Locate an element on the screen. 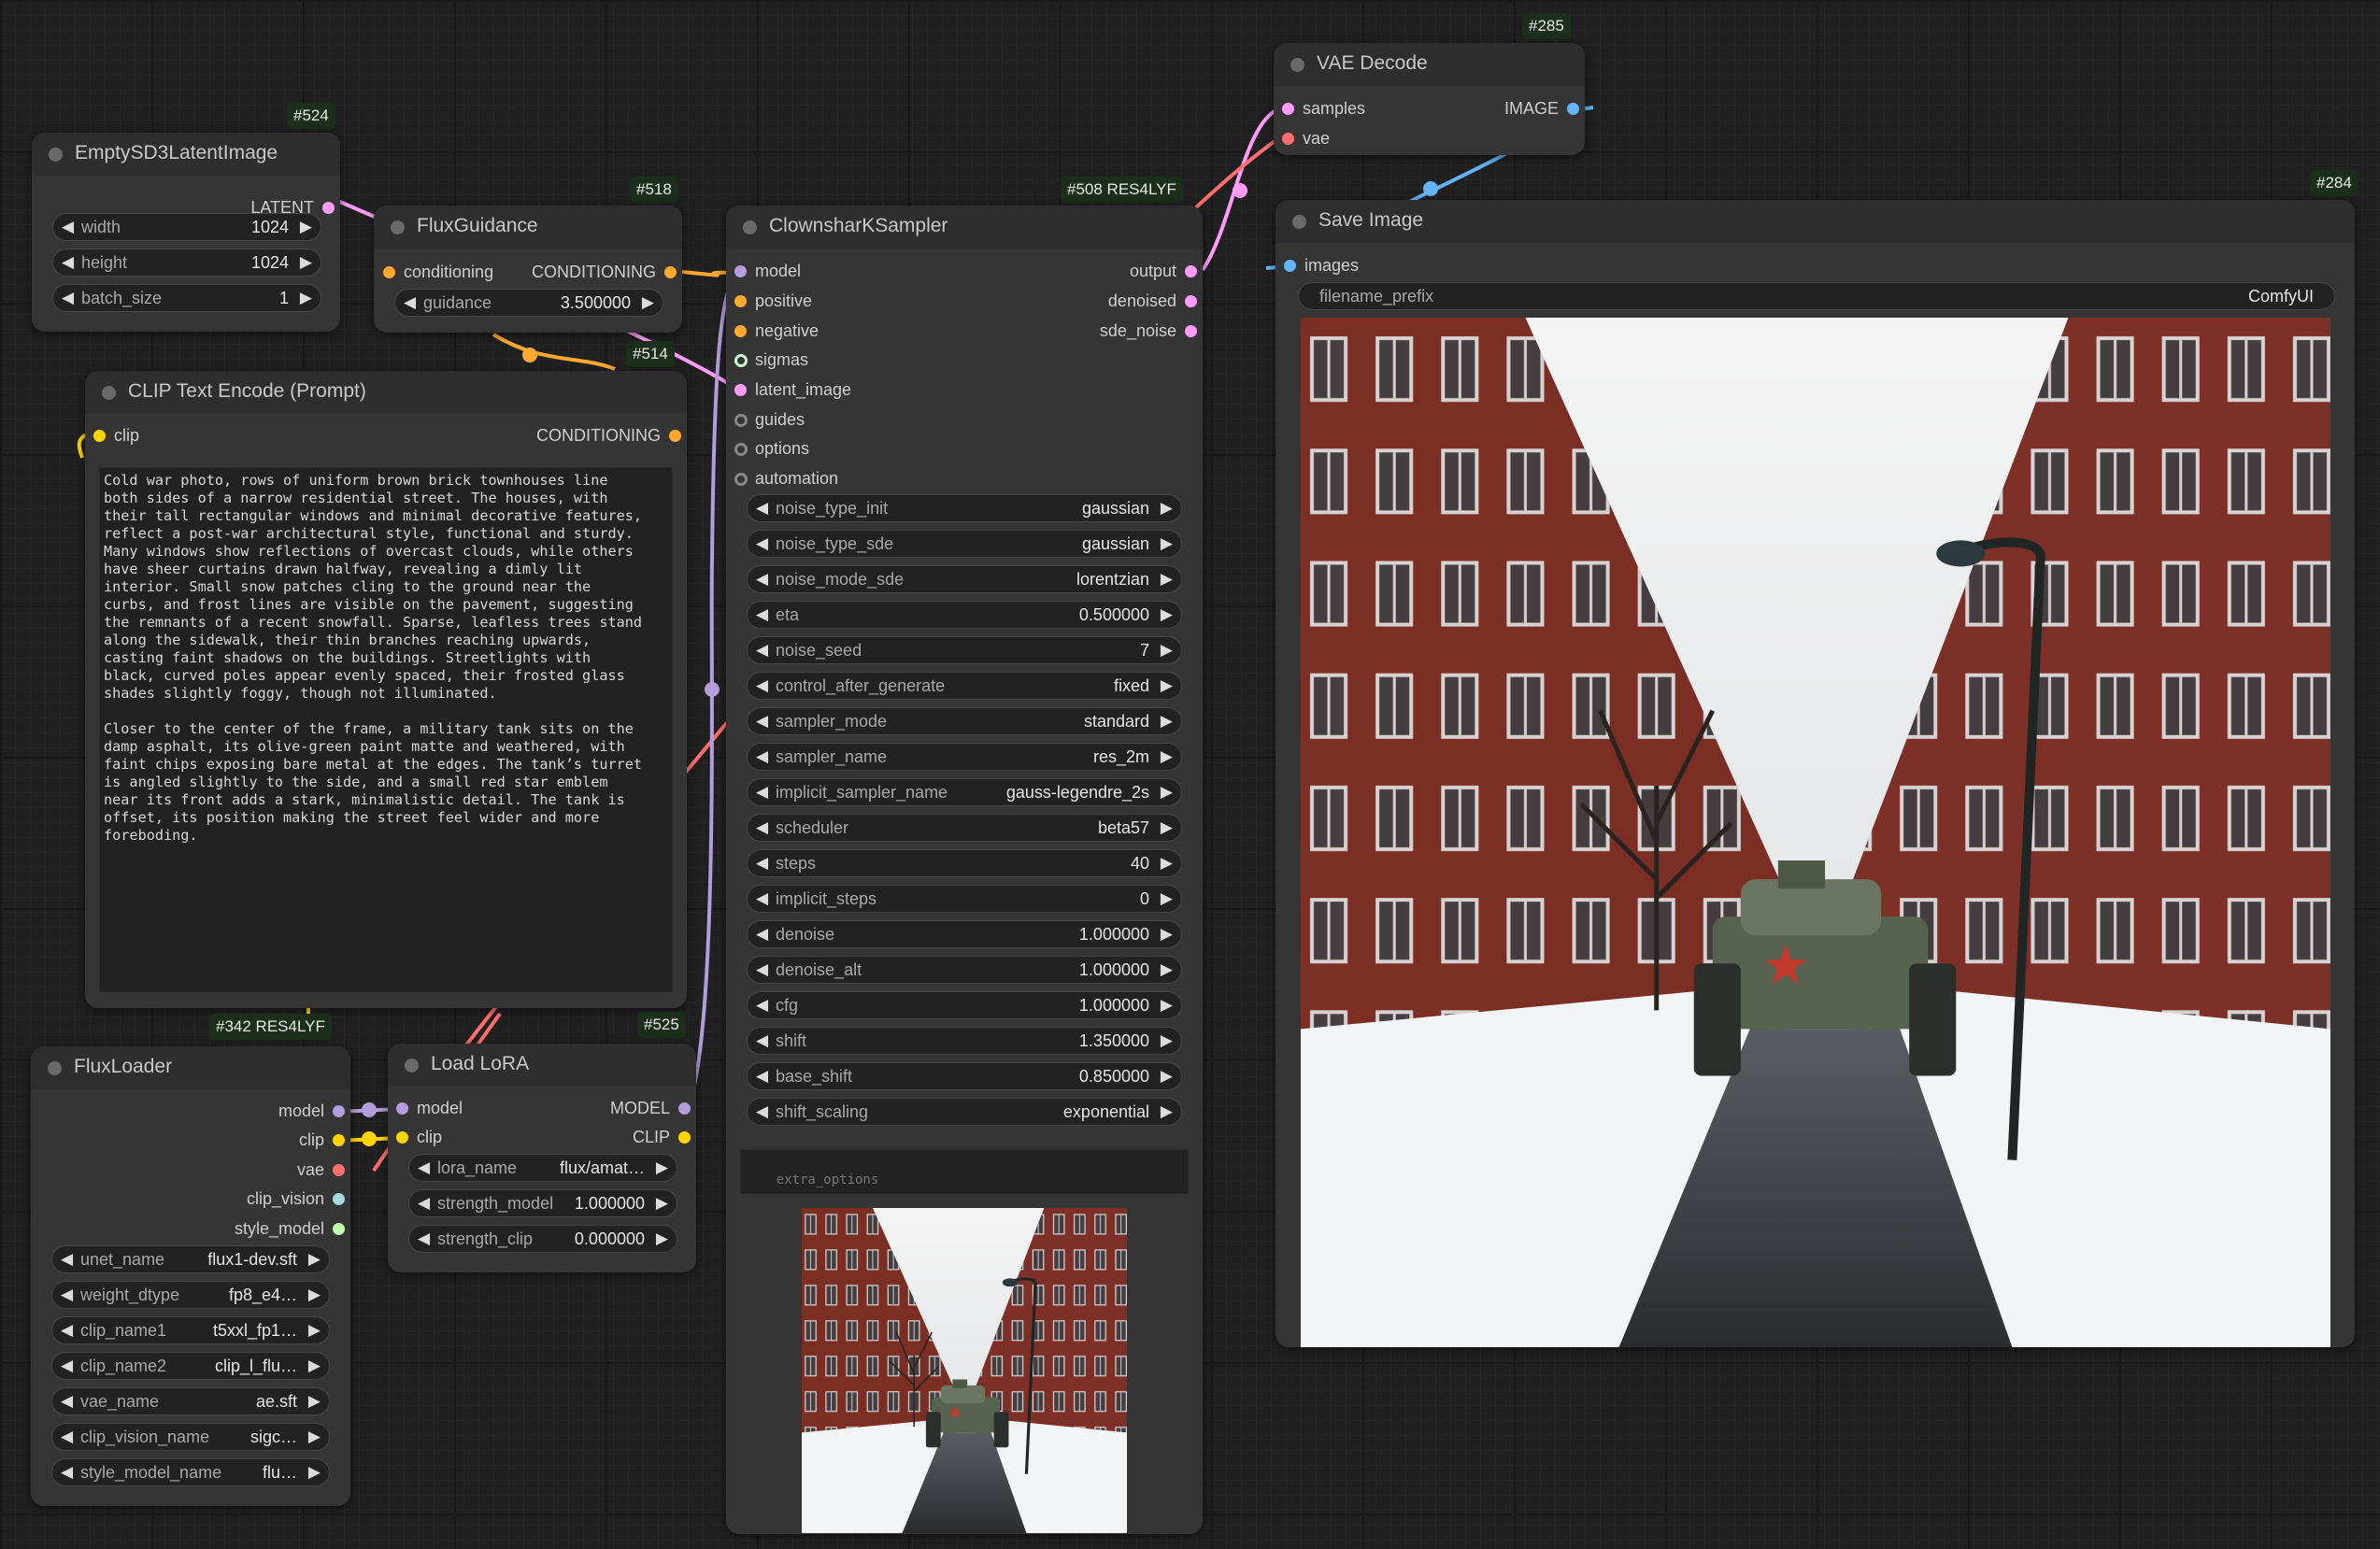 Image resolution: width=2380 pixels, height=1549 pixels. widget-row: ◀ control_after_generate fixed ▶ is located at coordinates (964, 686).